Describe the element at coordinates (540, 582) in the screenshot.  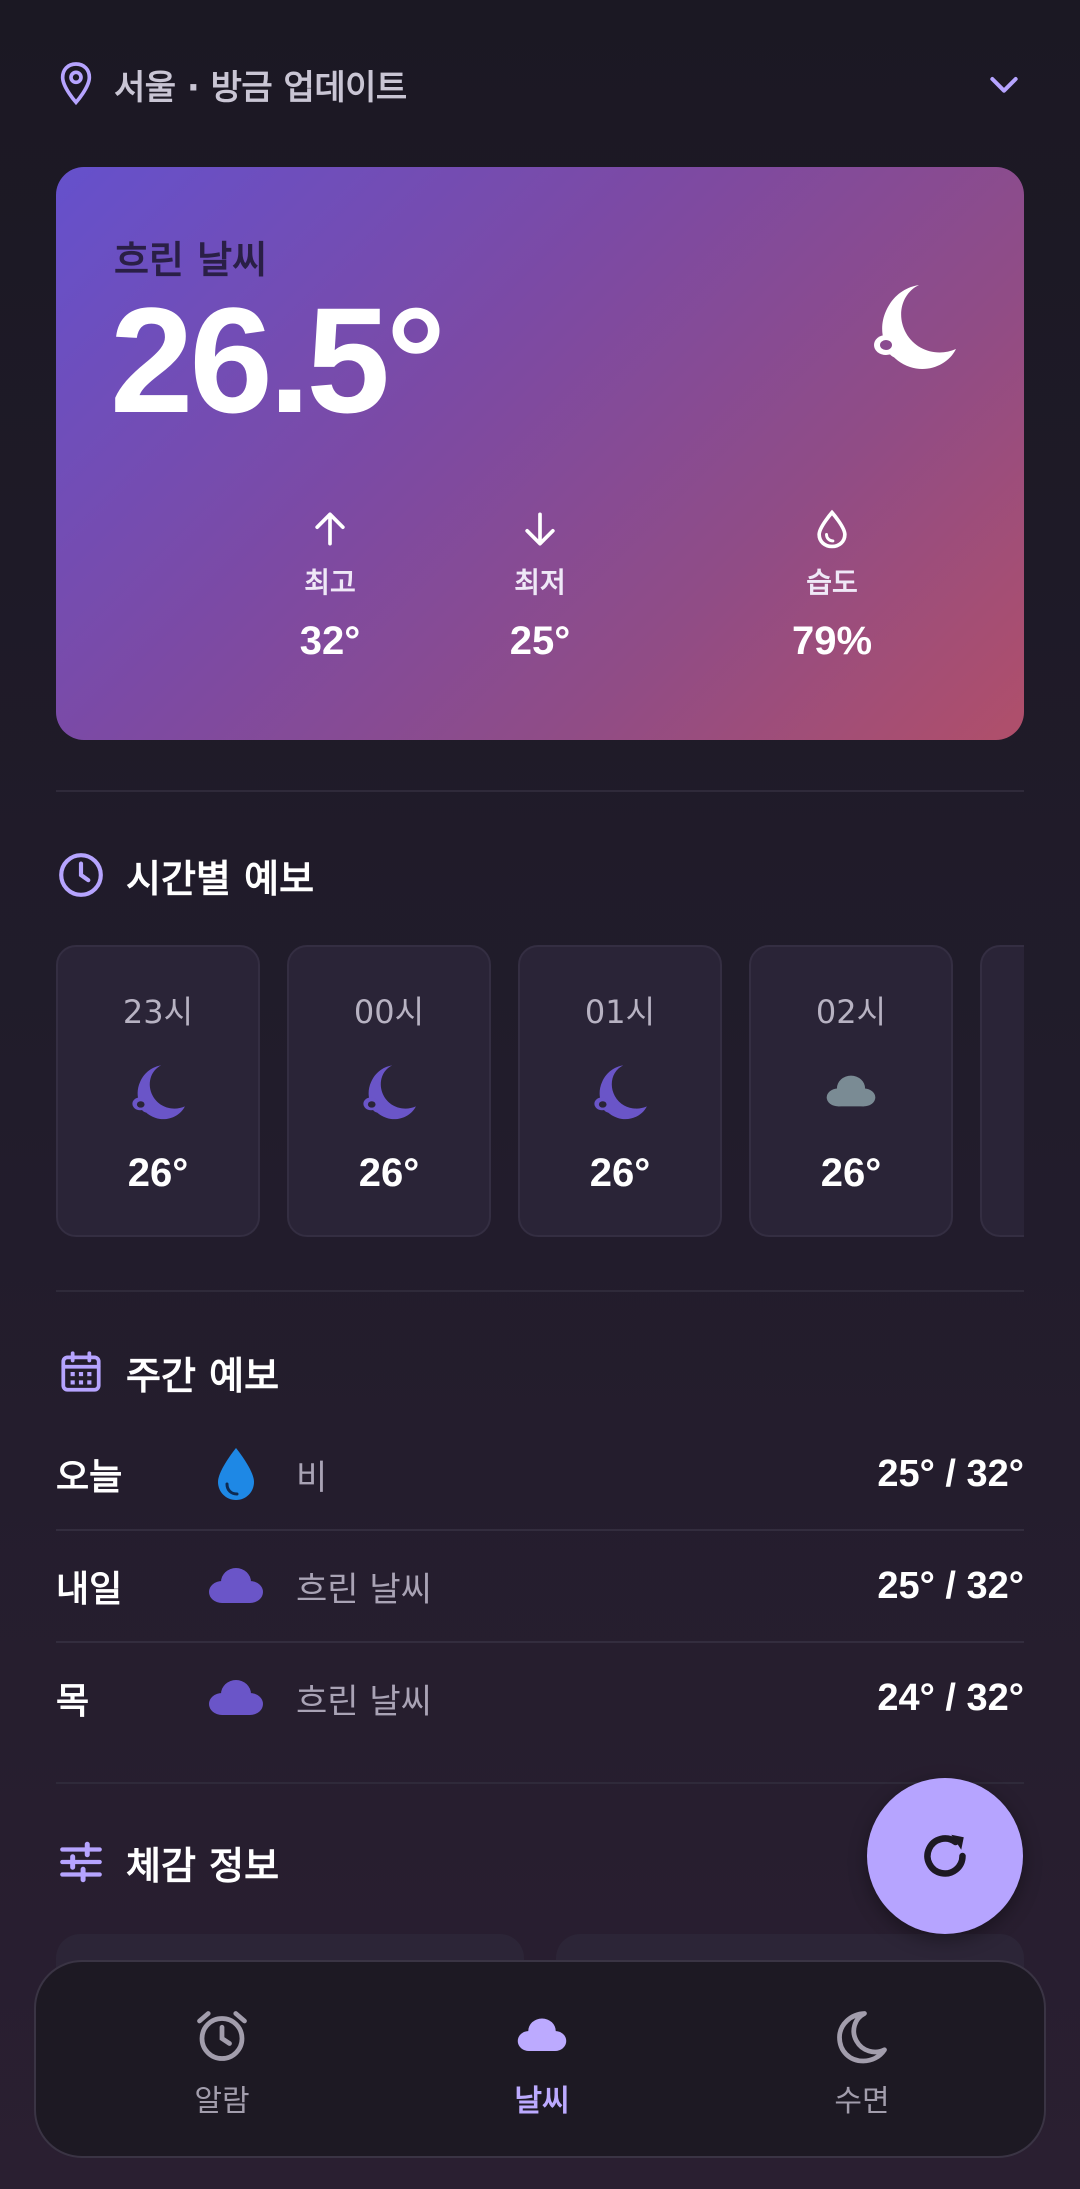
I see `low-label: 최저` at that location.